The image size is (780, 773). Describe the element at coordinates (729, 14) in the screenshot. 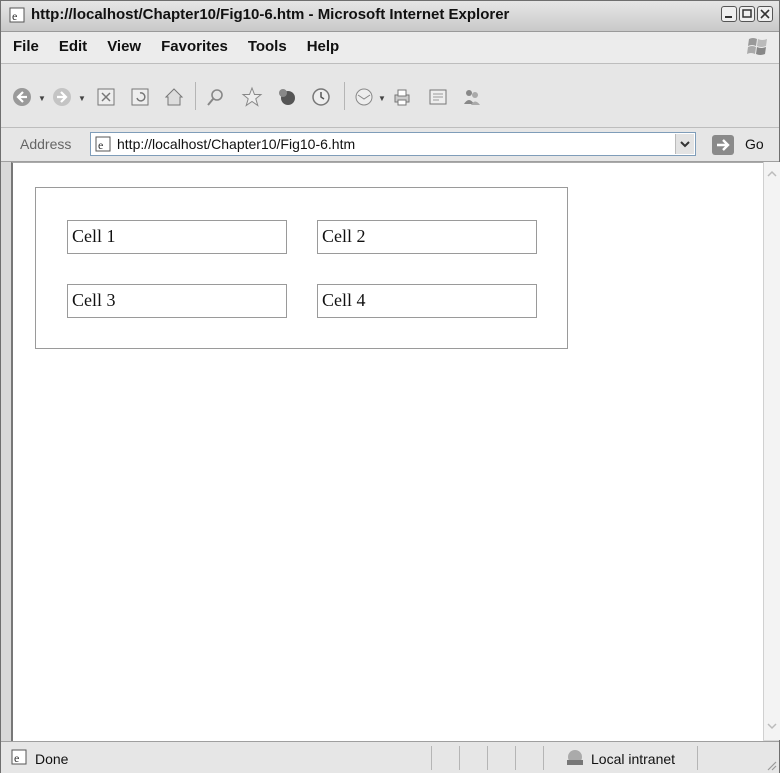

I see `minimize-button` at that location.